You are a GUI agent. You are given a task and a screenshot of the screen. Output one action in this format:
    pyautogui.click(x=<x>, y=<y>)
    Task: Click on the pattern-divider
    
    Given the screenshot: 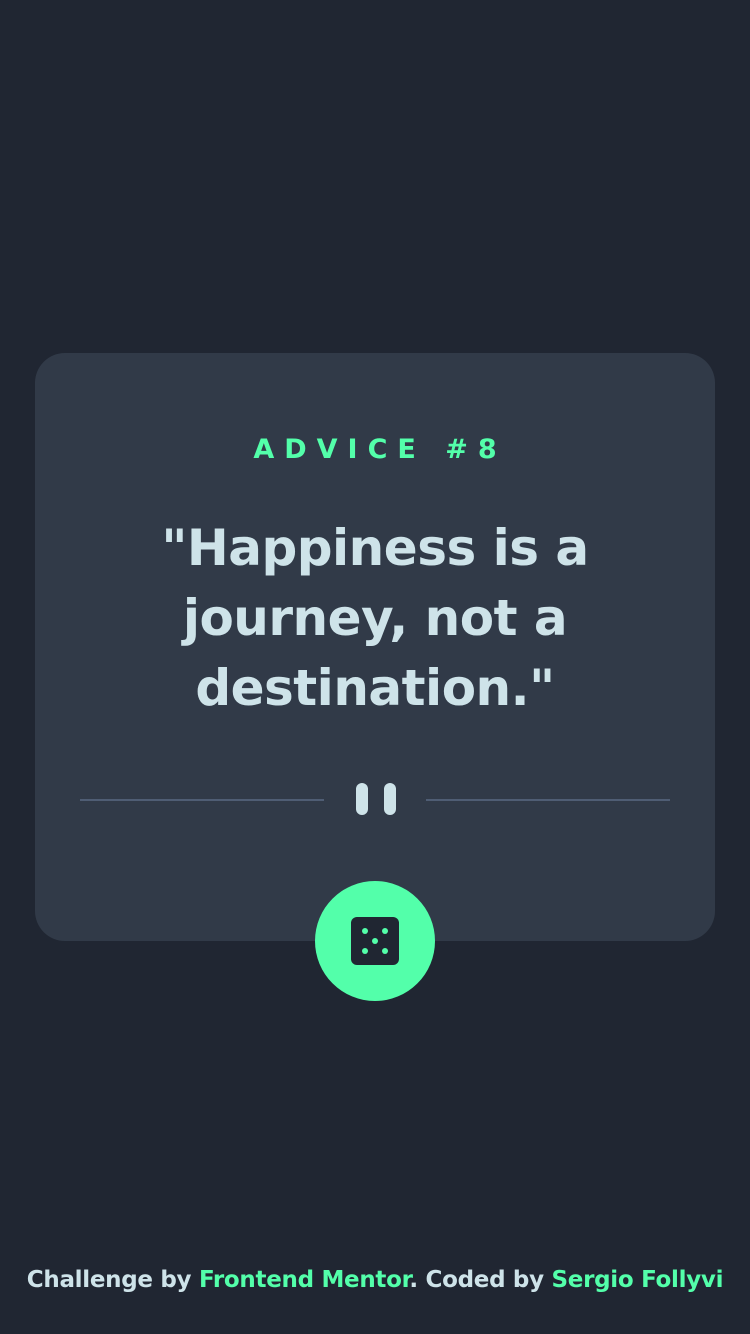 What is the action you would take?
    pyautogui.click(x=375, y=799)
    